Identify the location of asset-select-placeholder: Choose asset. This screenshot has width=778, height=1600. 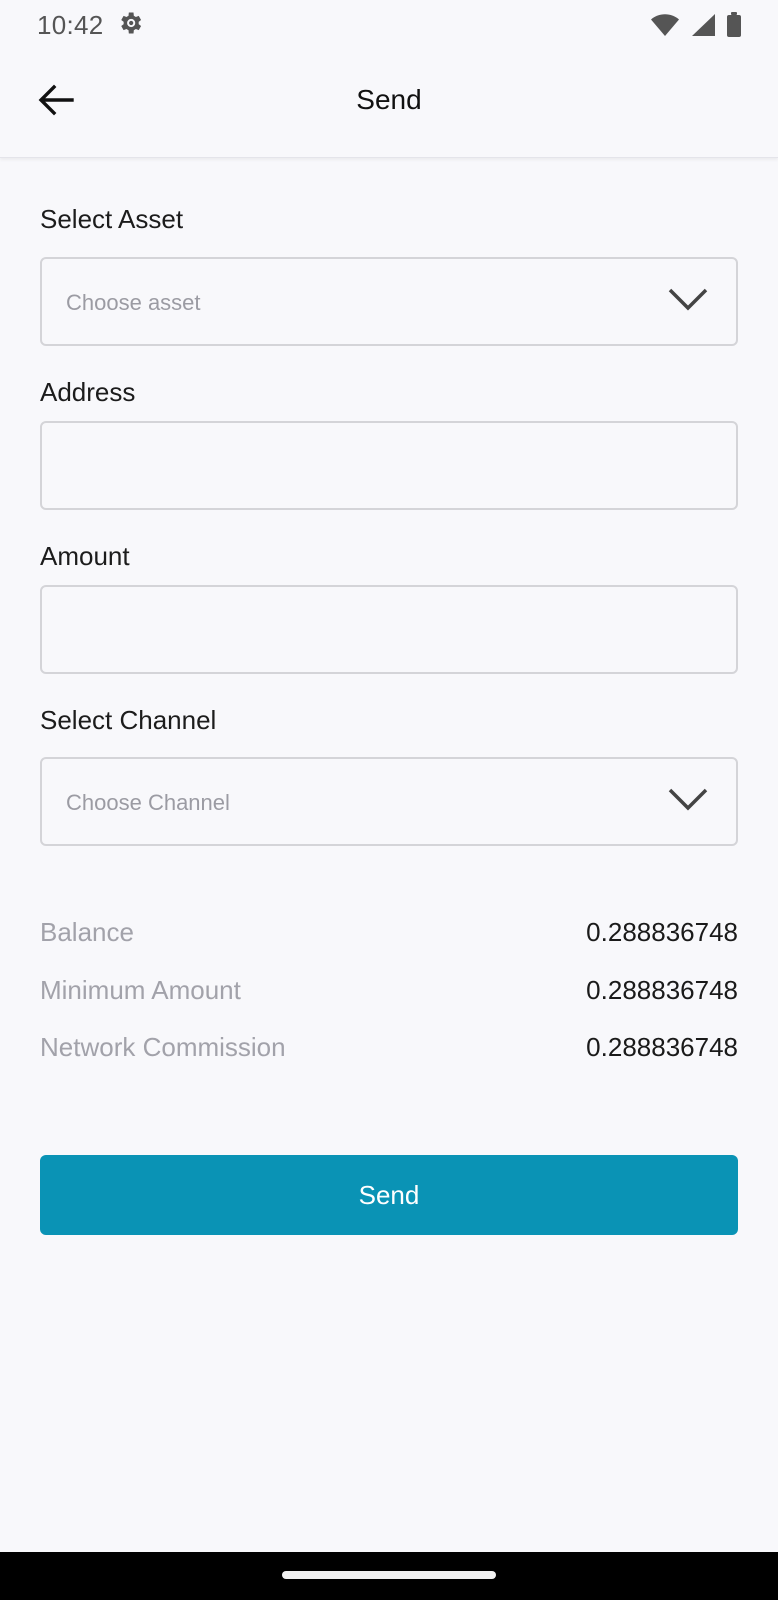
(133, 302).